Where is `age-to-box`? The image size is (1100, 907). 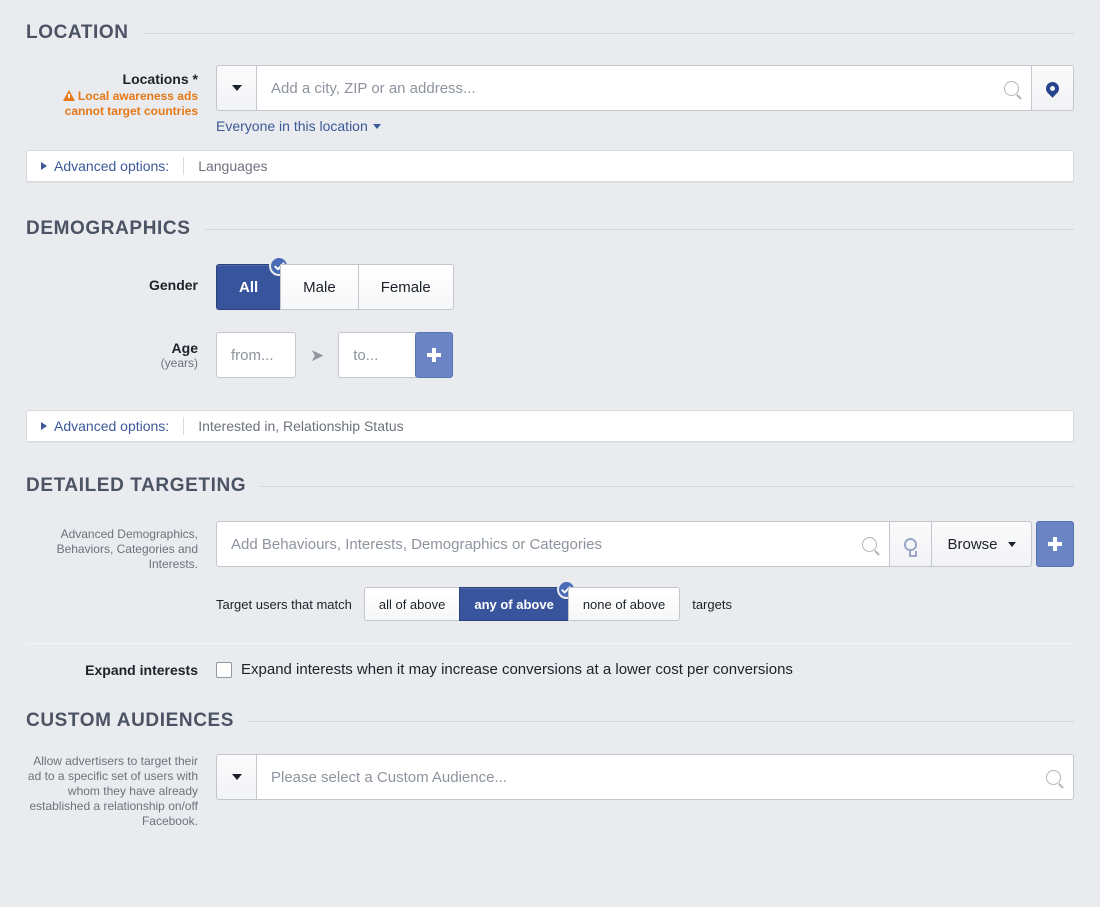 age-to-box is located at coordinates (378, 355).